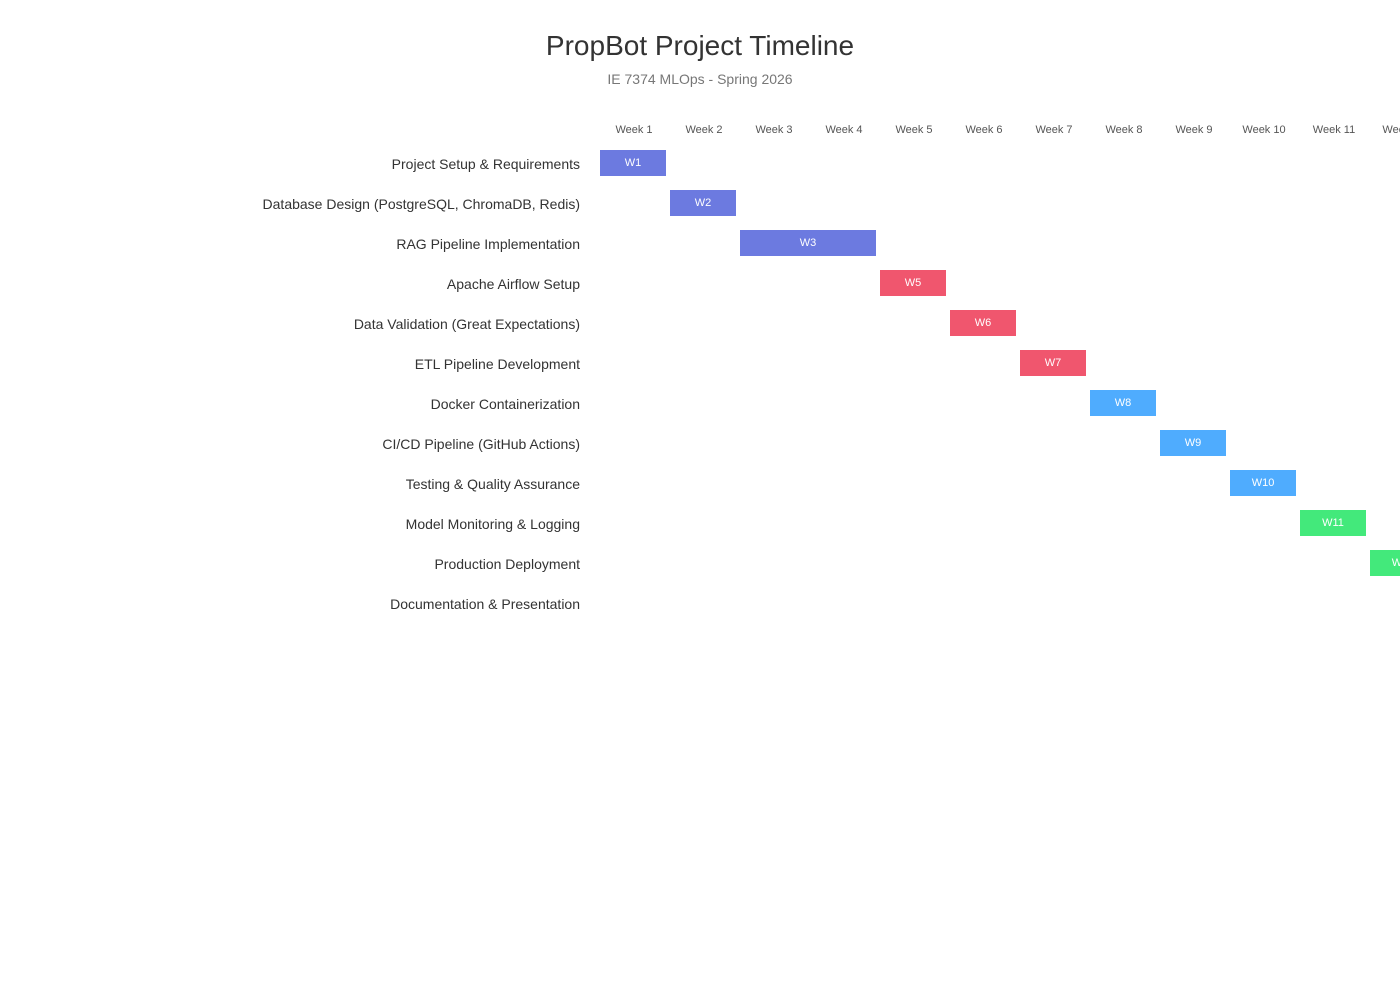 The width and height of the screenshot is (1400, 1000). I want to click on task-bar-group: W3, so click(808, 243).